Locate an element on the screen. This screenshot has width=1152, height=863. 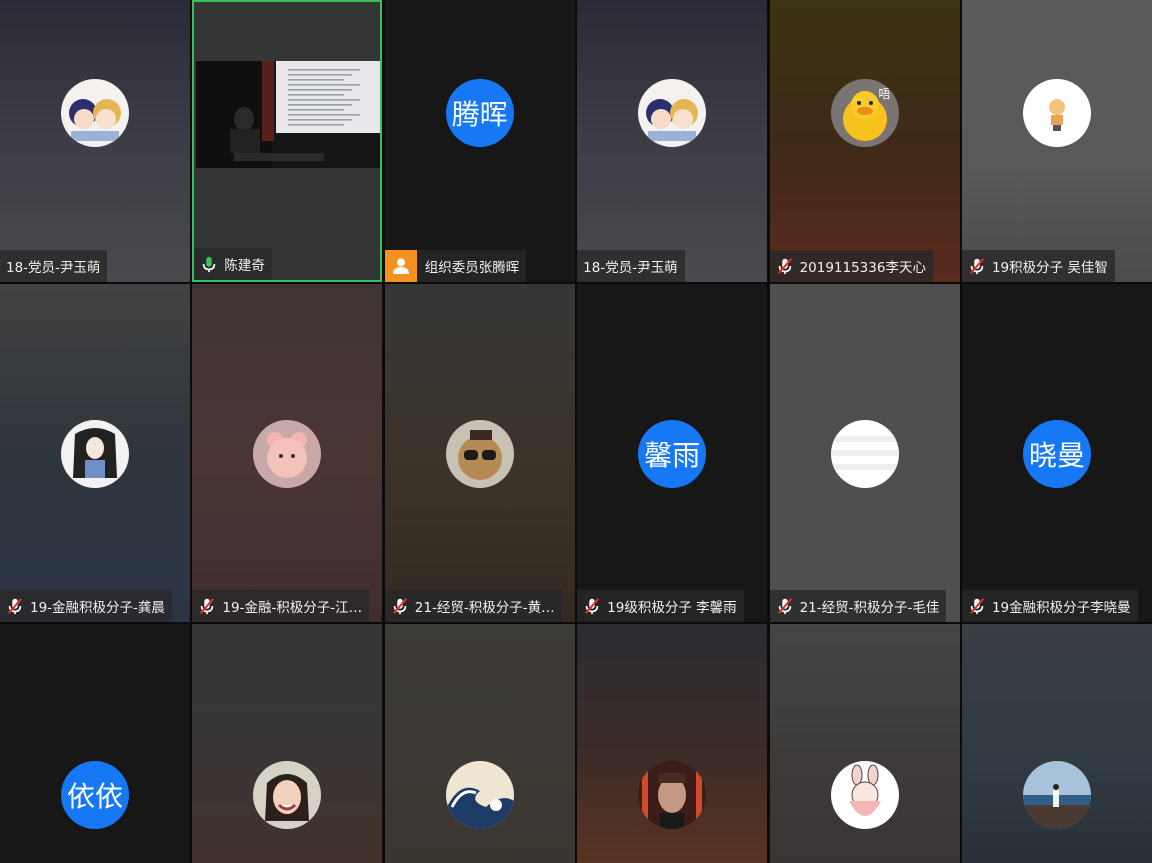
participant-name: 21-经贸-积极分子-毛佳 is located at coordinates (869, 608).